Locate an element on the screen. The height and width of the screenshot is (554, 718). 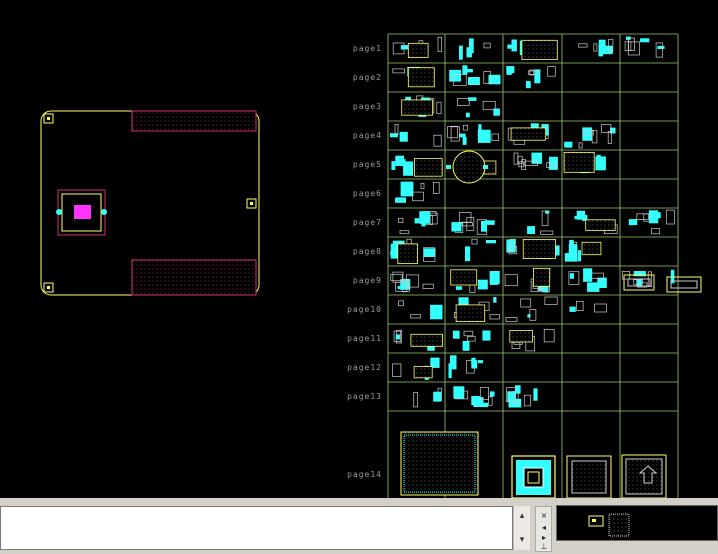
page-label-9: page9 is located at coordinates (367, 280).